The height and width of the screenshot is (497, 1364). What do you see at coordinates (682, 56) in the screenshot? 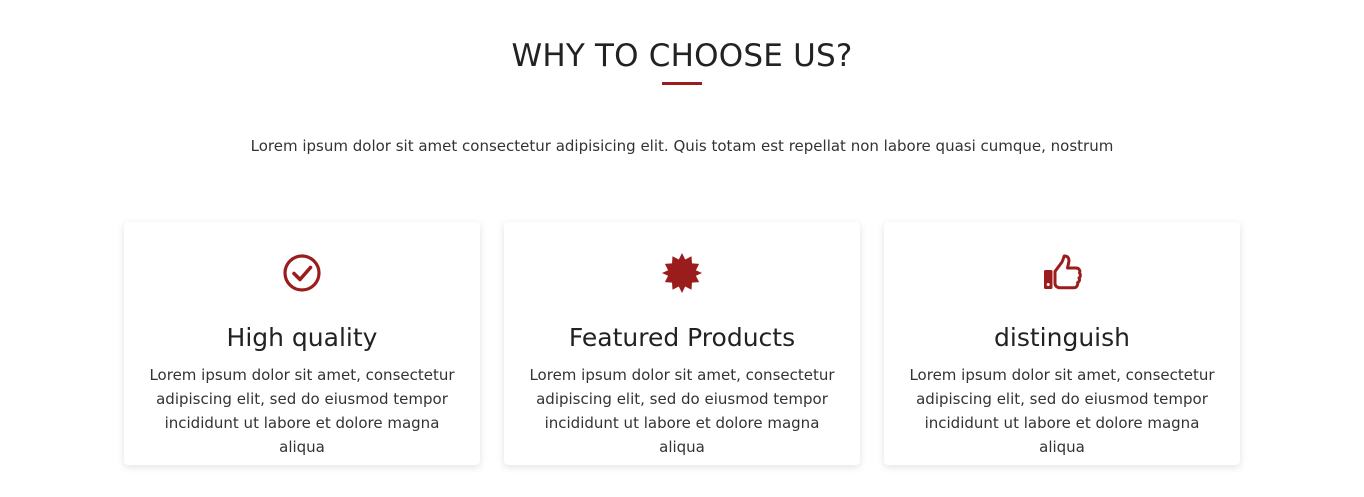
I see `section-title: WHY TO CHOOSE US?` at bounding box center [682, 56].